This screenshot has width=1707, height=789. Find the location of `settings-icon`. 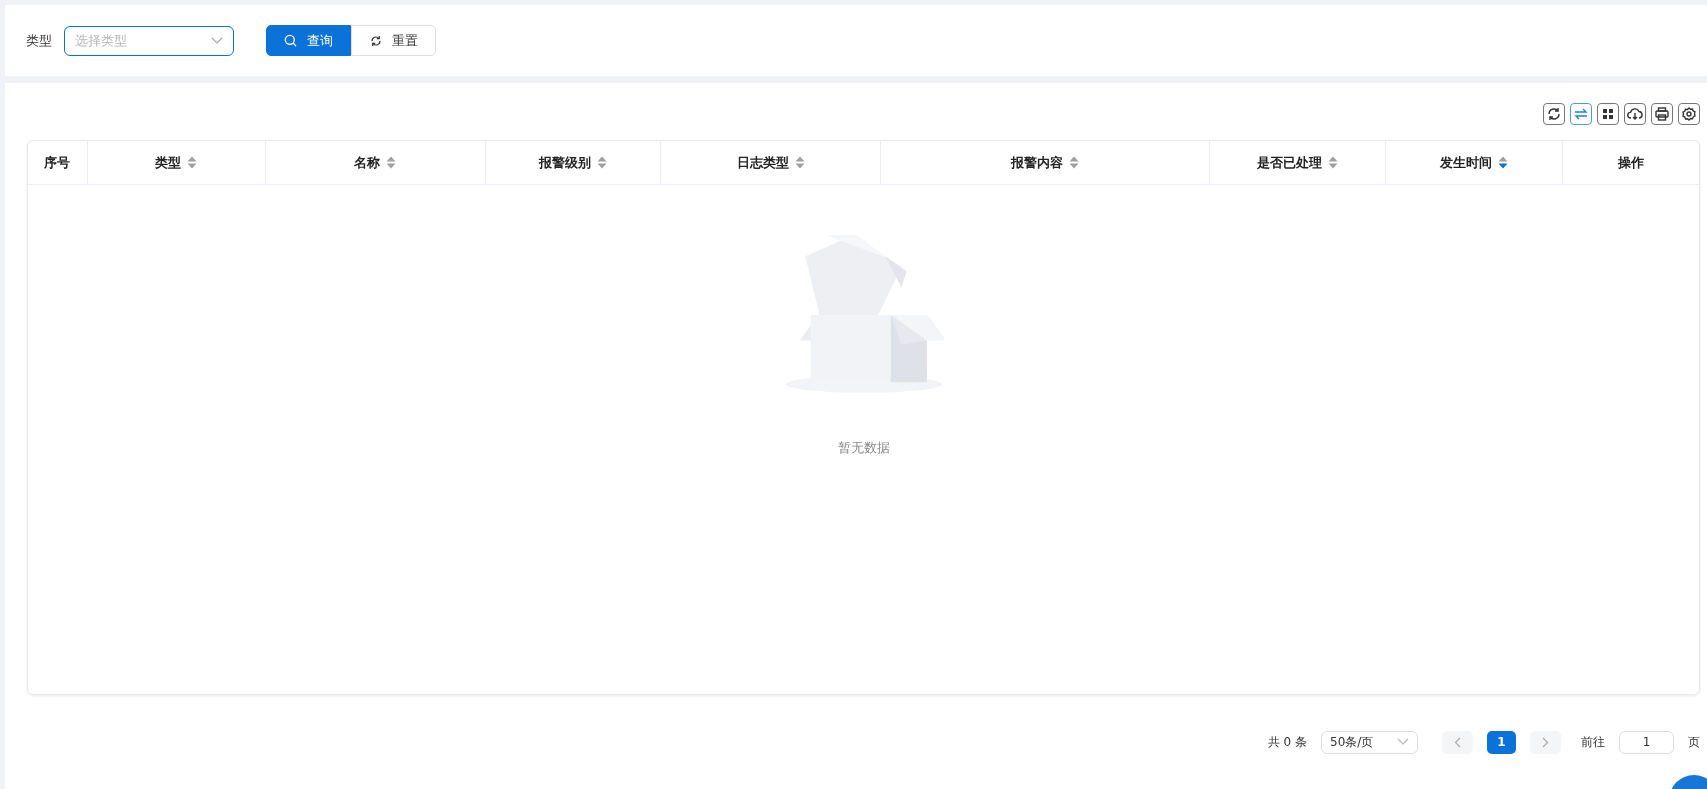

settings-icon is located at coordinates (1689, 114).